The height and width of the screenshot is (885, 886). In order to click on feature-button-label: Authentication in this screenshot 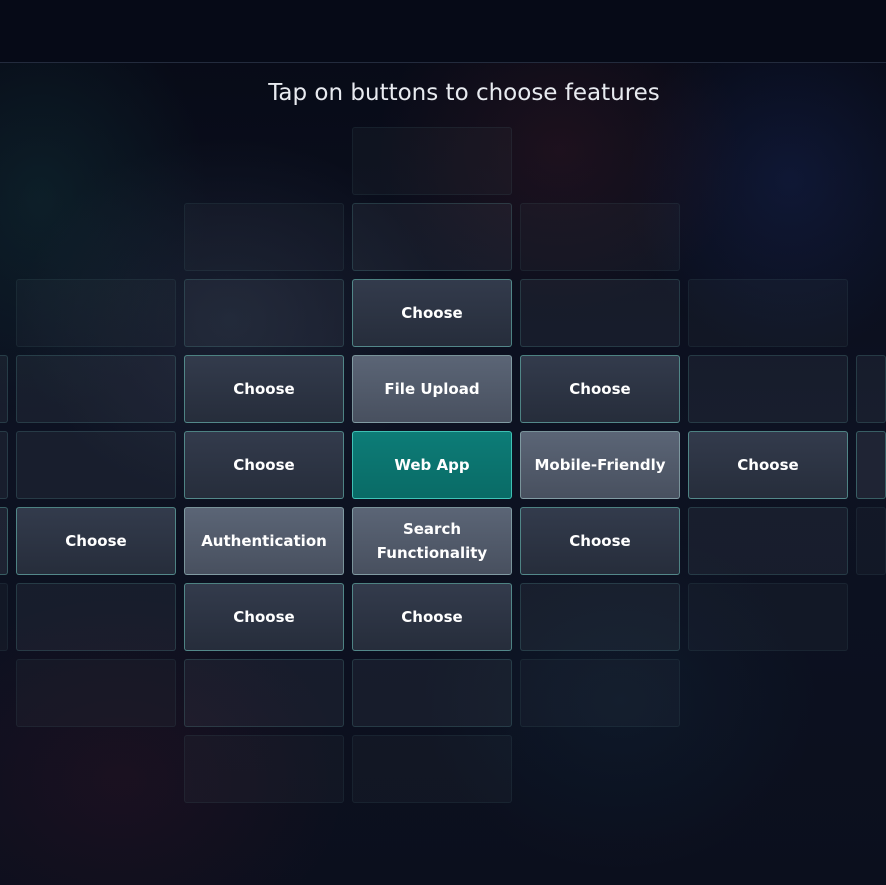, I will do `click(264, 541)`.